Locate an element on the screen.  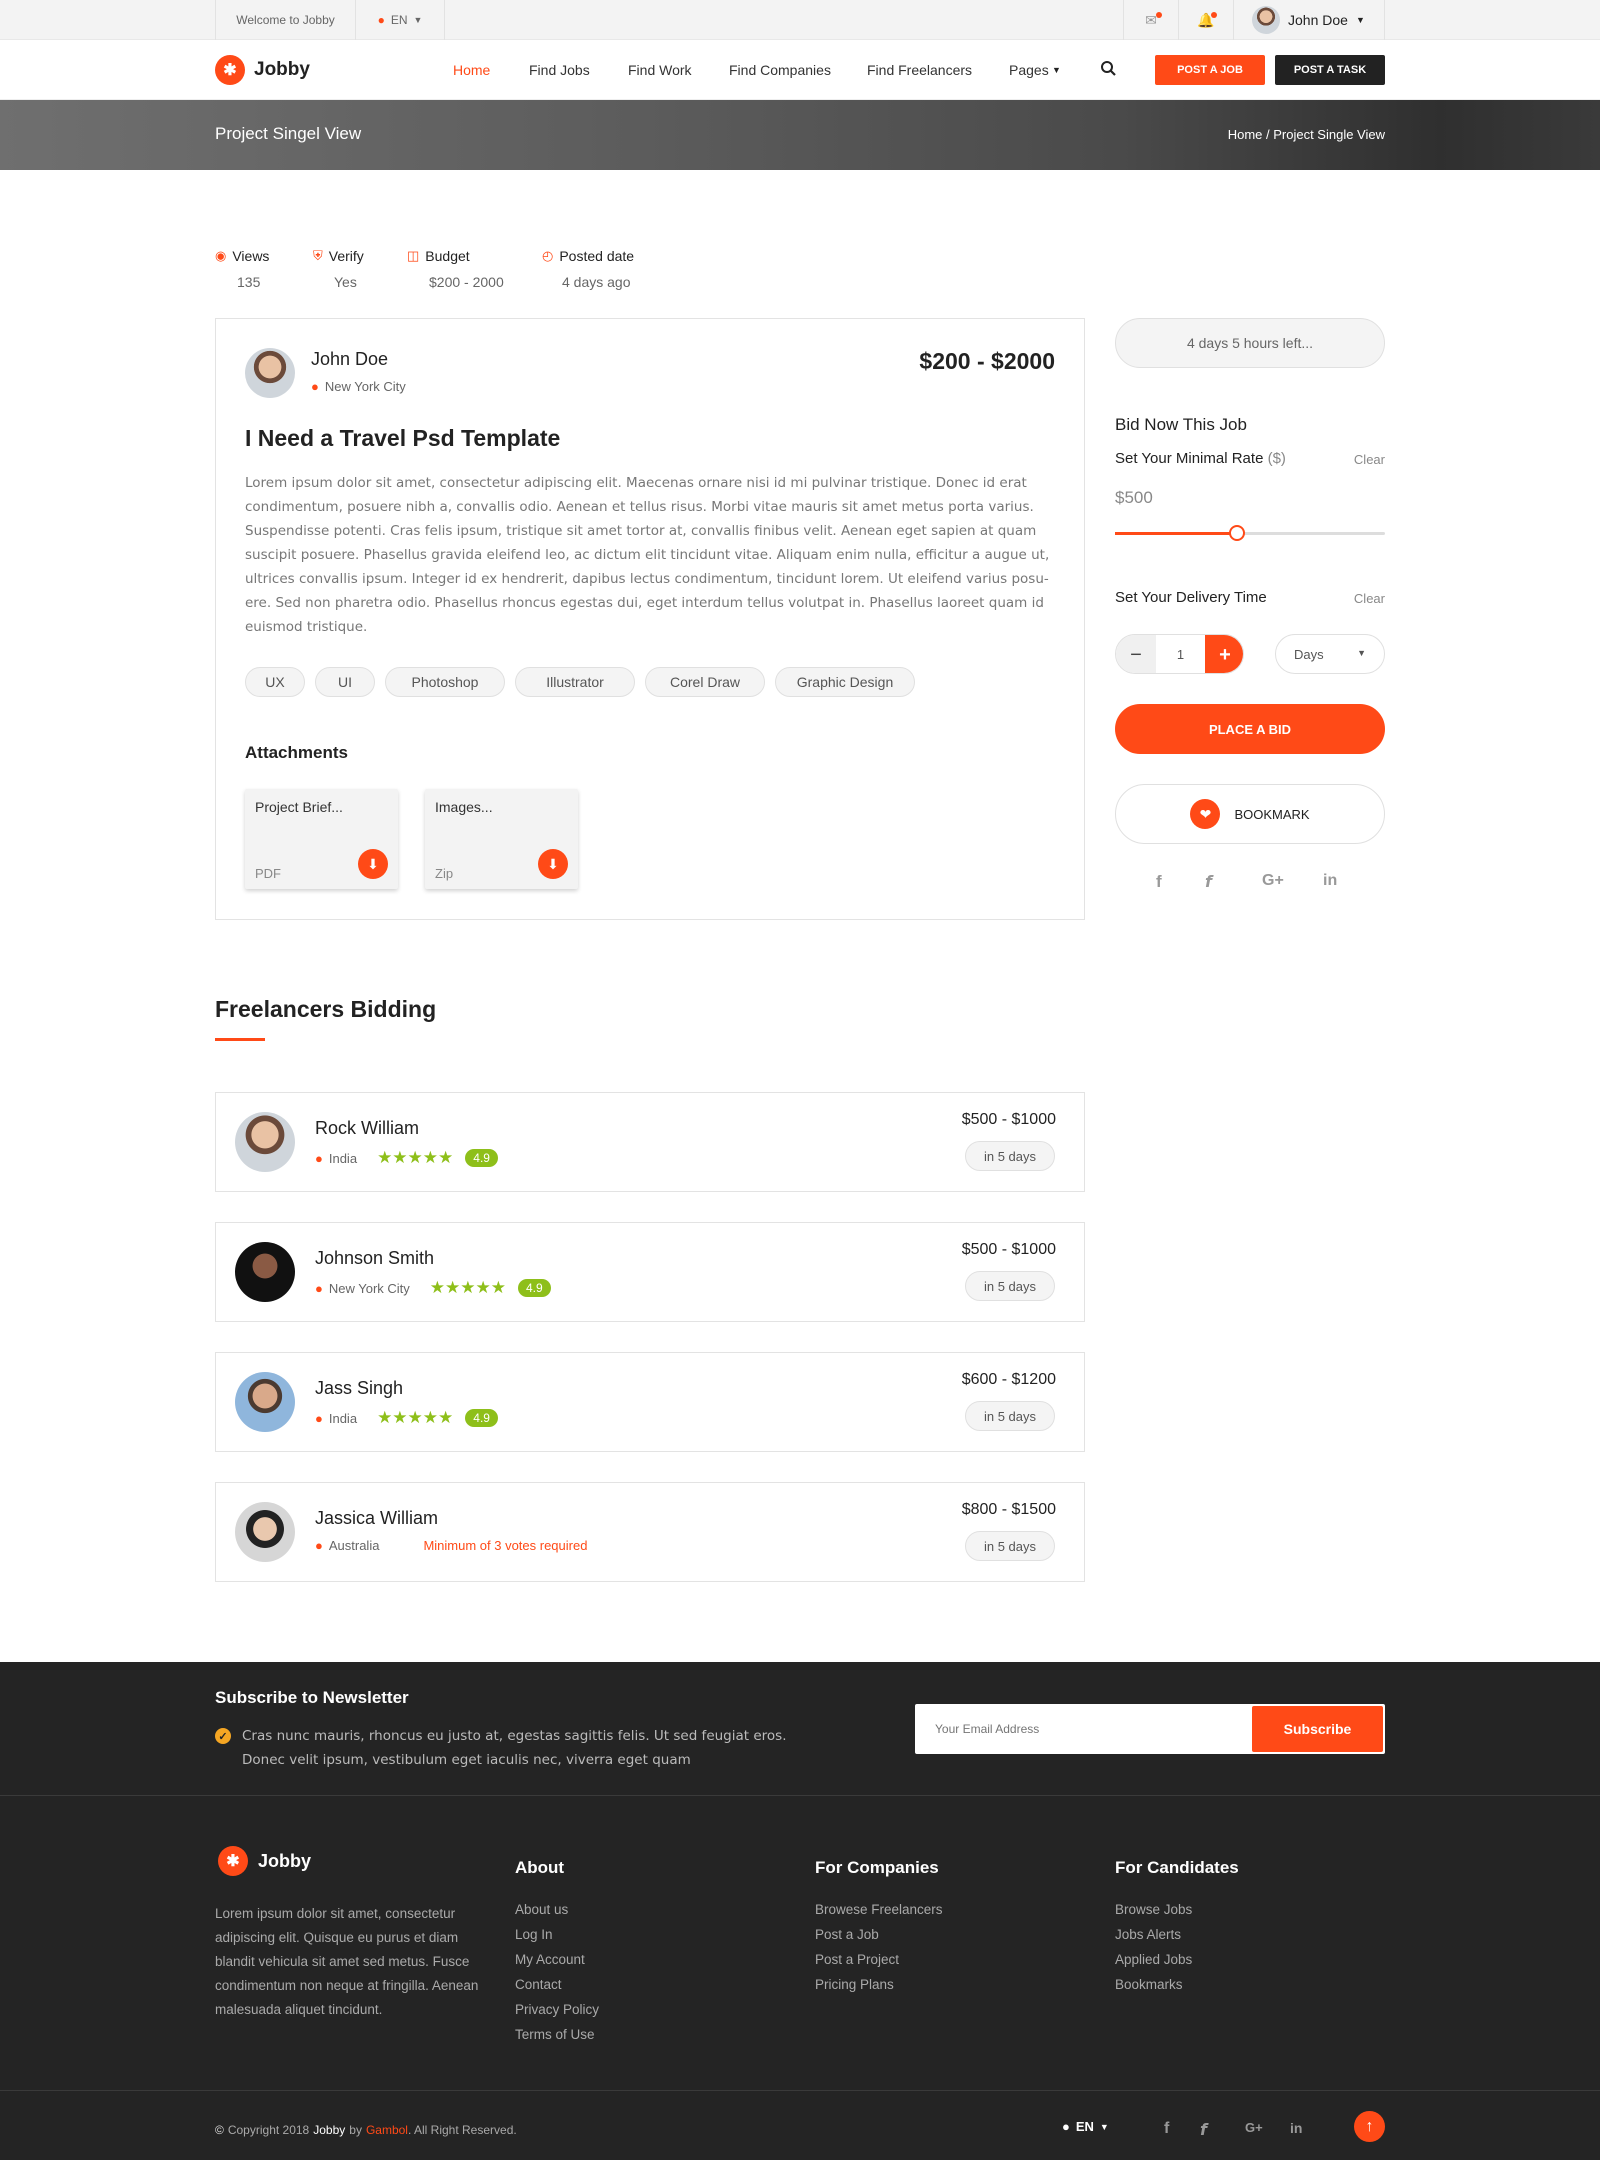
bidder-location: ● New York City ★★★★★ 4.9 is located at coordinates (433, 1288).